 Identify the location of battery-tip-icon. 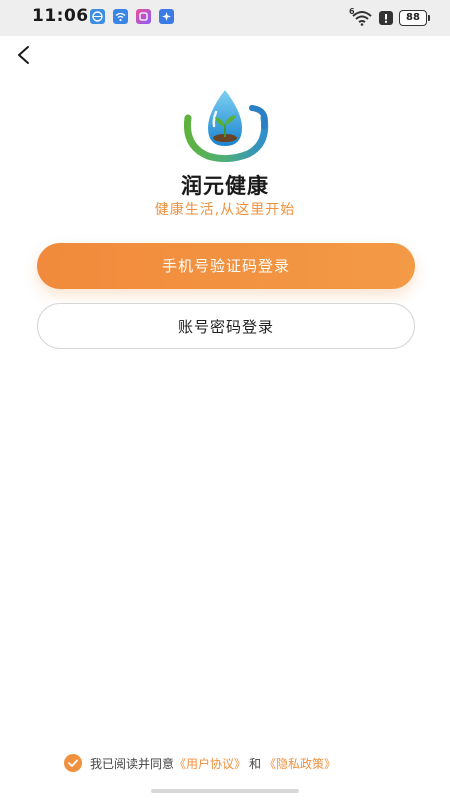
(429, 18).